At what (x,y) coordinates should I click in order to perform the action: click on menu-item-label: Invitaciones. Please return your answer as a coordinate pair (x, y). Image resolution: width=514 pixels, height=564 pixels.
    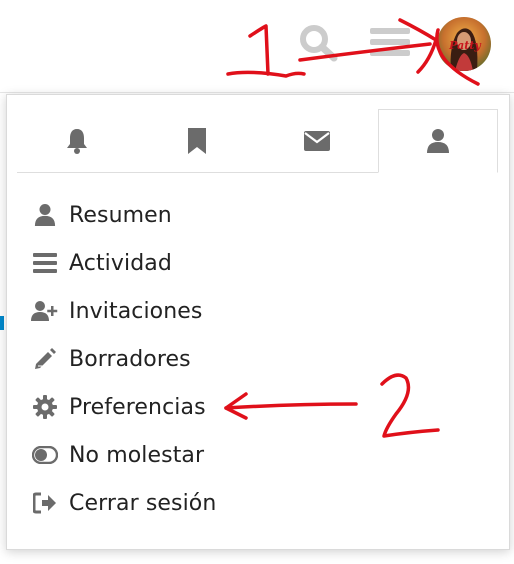
    Looking at the image, I should click on (136, 311).